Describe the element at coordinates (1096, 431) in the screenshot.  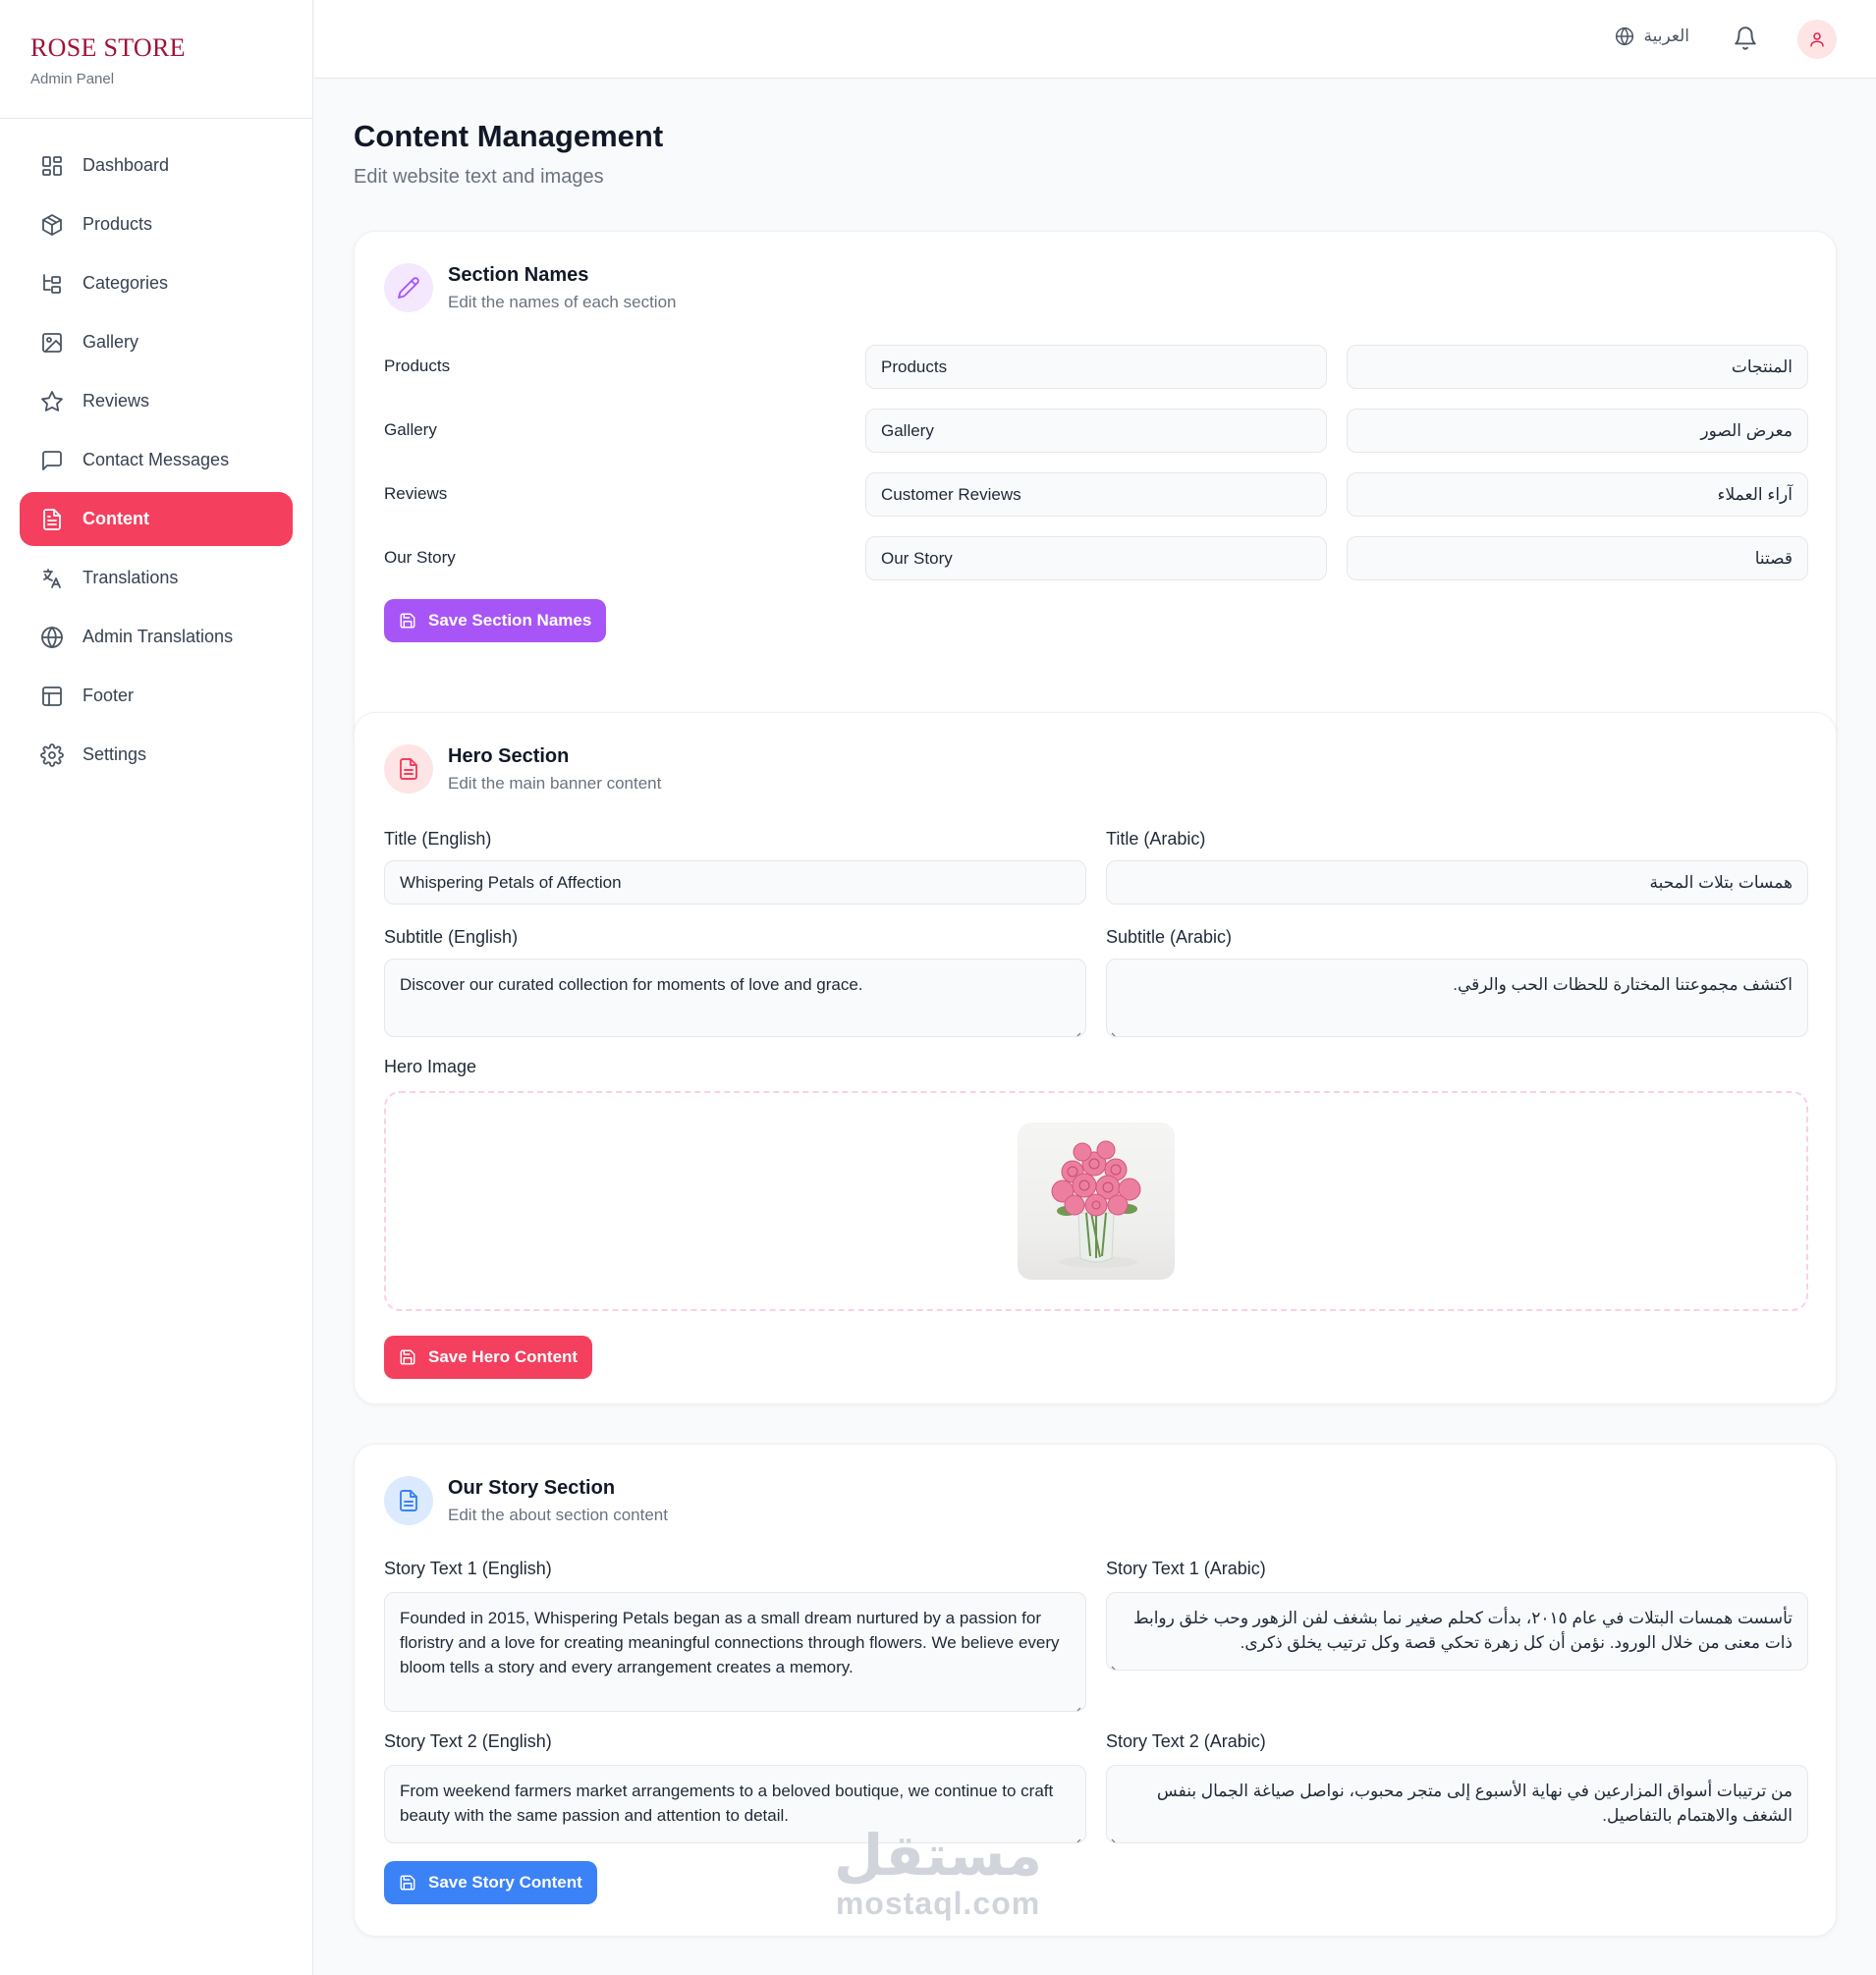
I see `section-name-en-input: Gallery` at that location.